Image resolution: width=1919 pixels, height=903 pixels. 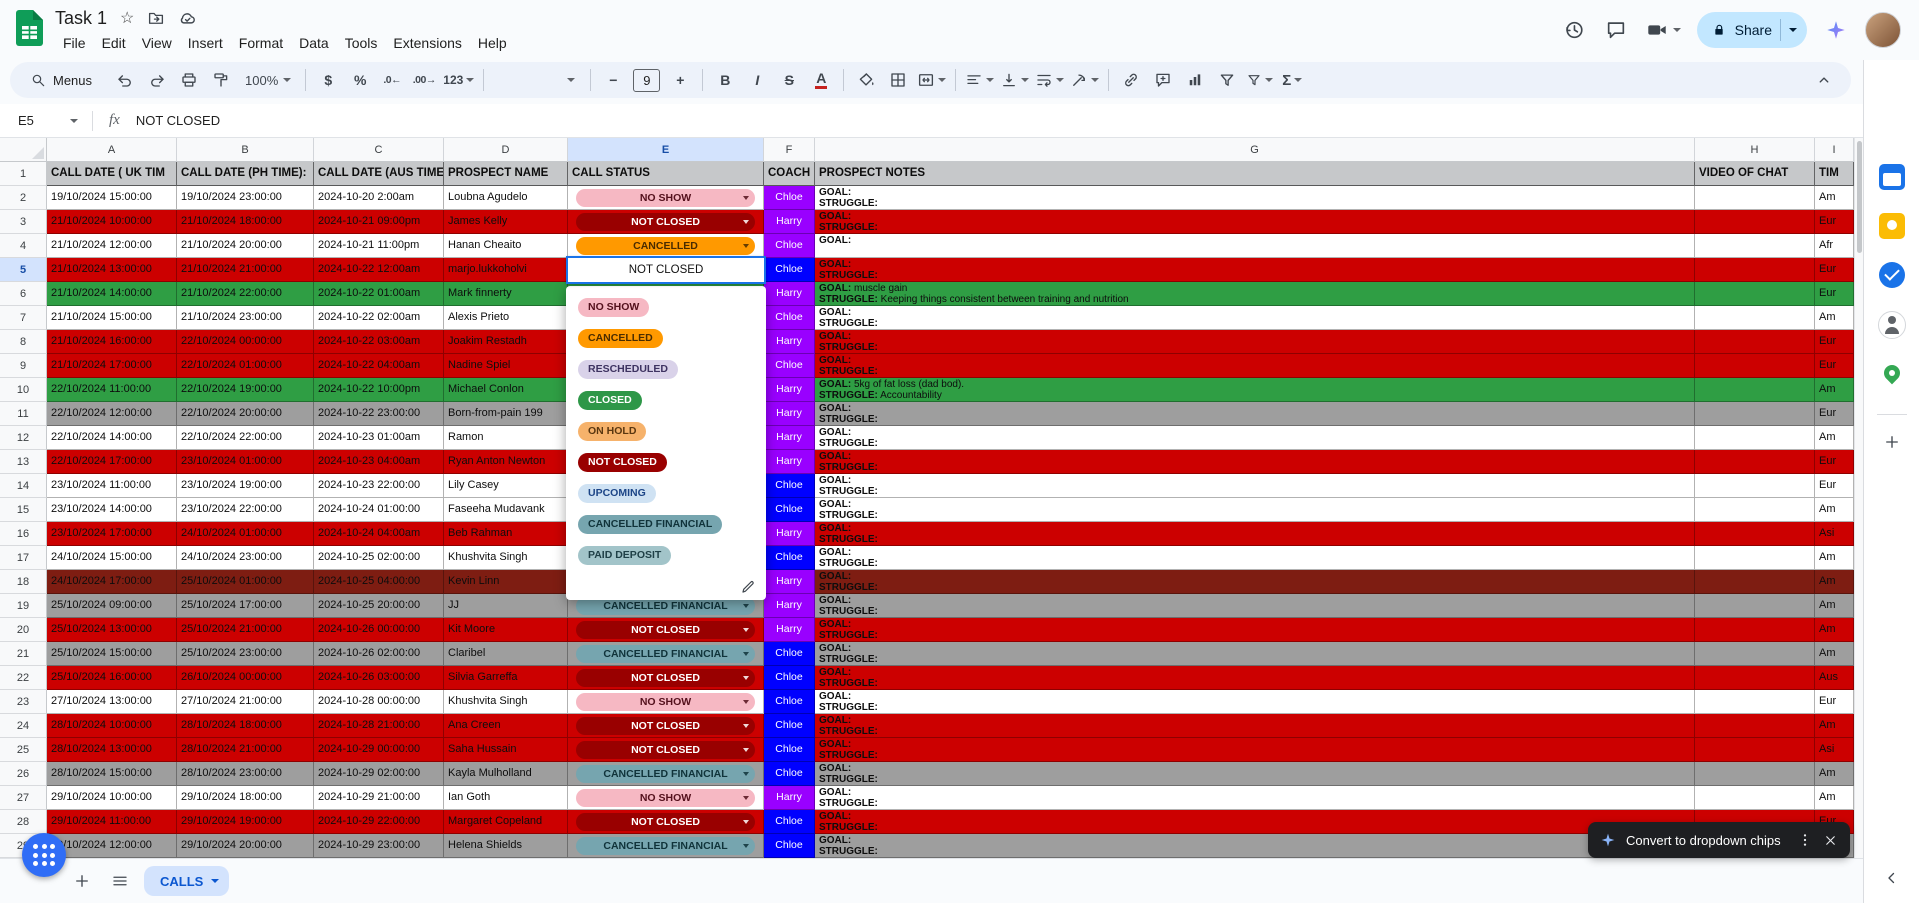 I want to click on cell-call-date-aus: 2024-10-26 02:00:00, so click(x=379, y=654).